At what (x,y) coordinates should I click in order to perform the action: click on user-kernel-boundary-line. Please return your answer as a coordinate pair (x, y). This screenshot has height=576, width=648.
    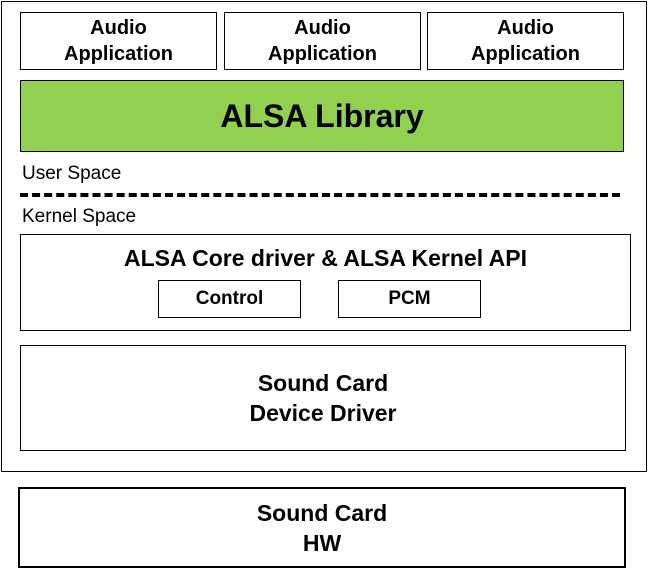
    Looking at the image, I should click on (320, 195).